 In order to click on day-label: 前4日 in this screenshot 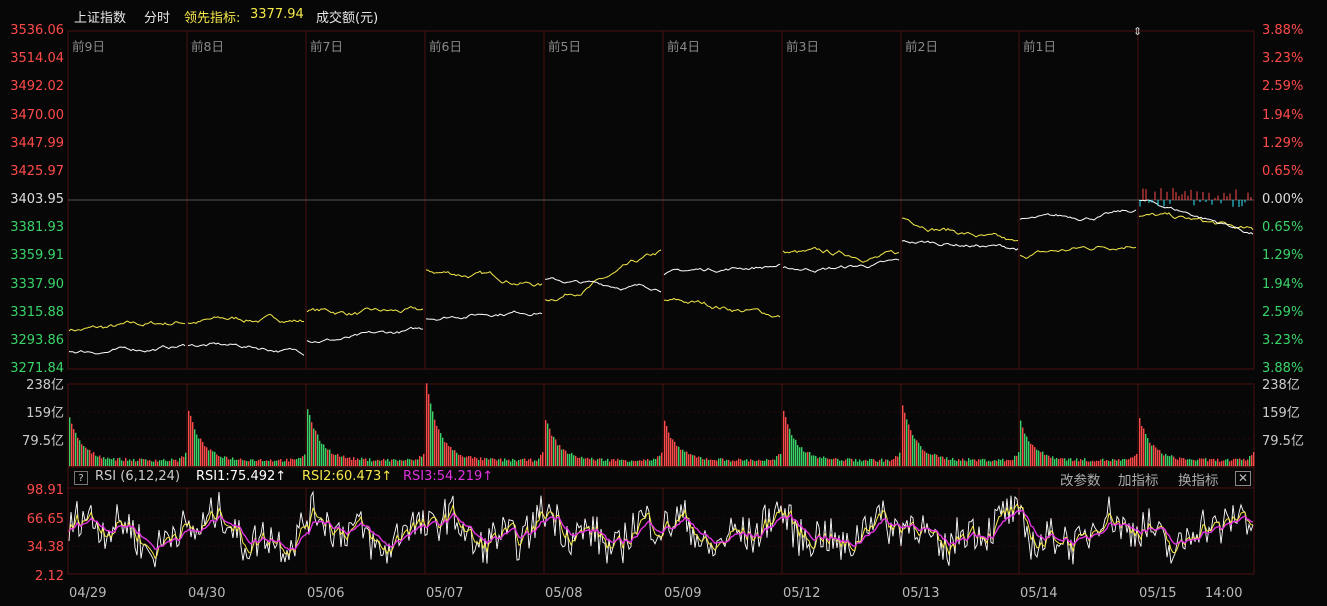, I will do `click(683, 46)`.